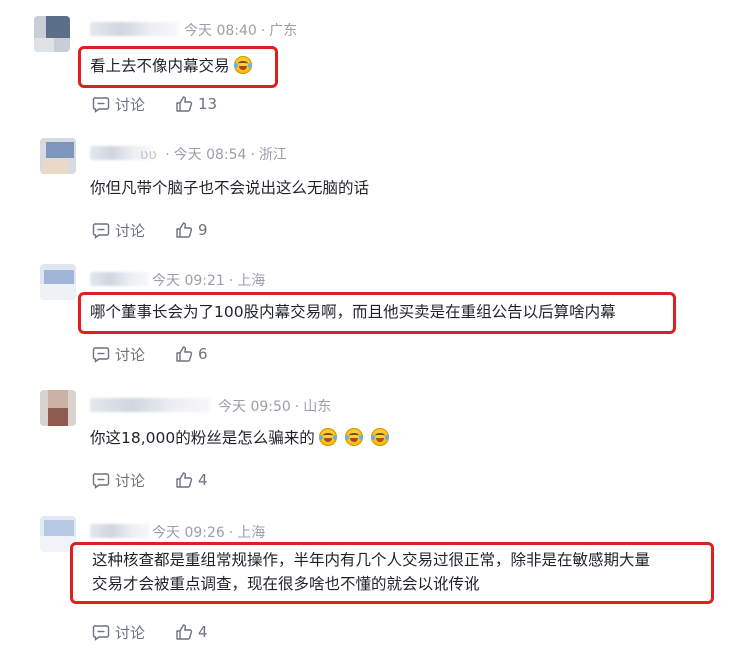 This screenshot has height=662, width=748. Describe the element at coordinates (266, 155) in the screenshot. I see `comment-location: 浙江` at that location.